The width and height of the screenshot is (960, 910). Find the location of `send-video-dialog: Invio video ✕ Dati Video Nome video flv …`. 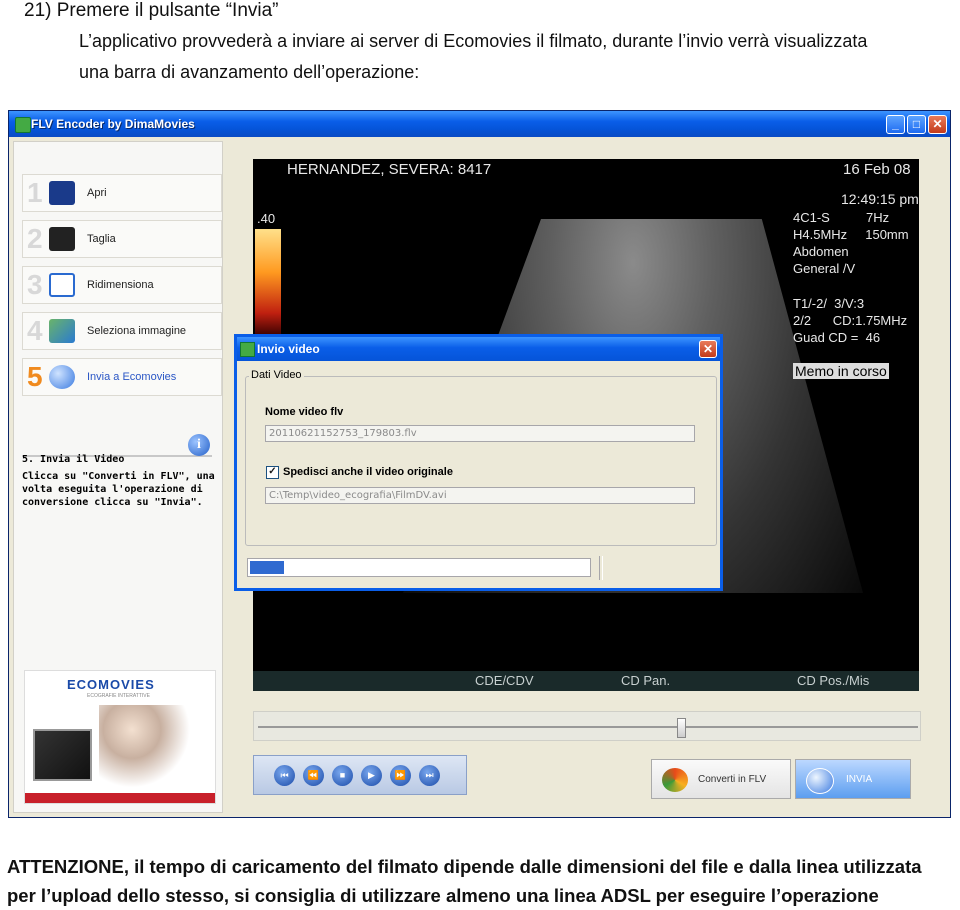

send-video-dialog: Invio video ✕ Dati Video Nome video flv … is located at coordinates (478, 462).